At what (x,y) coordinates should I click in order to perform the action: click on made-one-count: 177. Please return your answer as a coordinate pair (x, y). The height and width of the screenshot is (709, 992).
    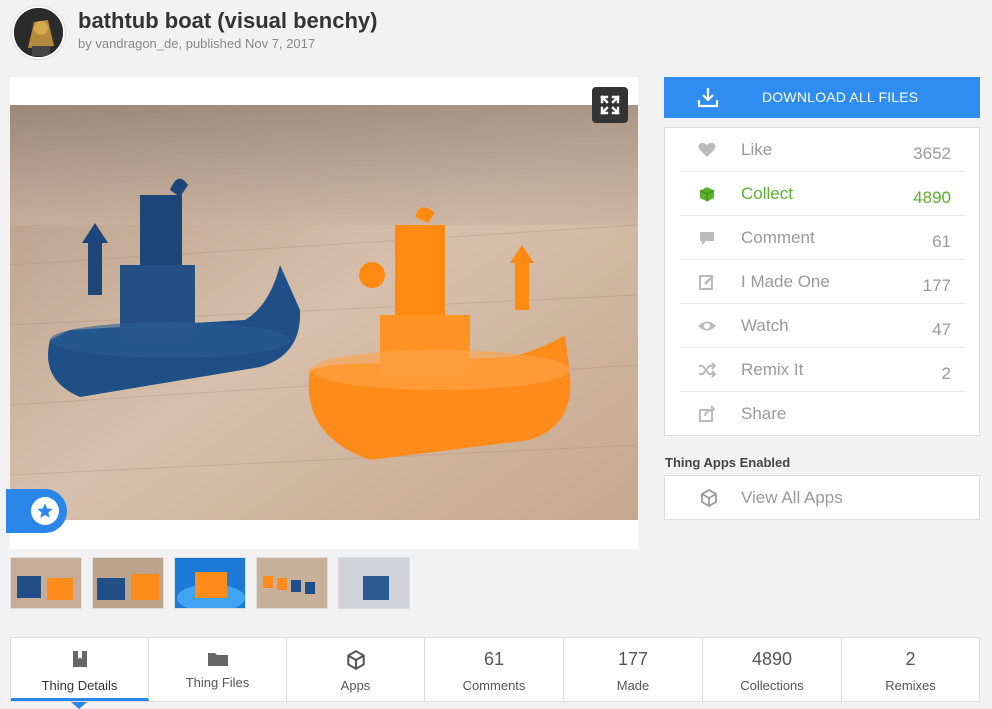
    Looking at the image, I should click on (936, 285).